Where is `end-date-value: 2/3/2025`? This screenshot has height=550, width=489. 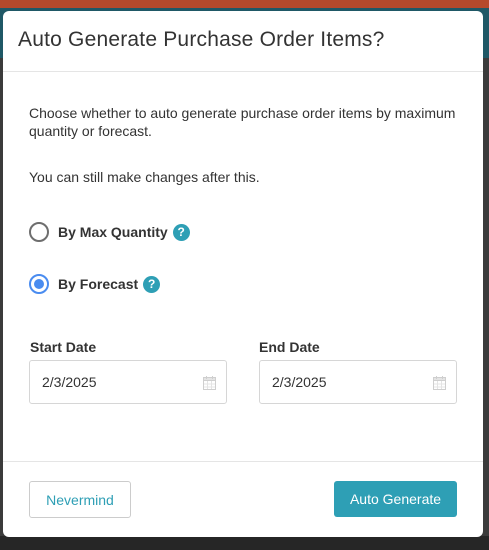
end-date-value: 2/3/2025 is located at coordinates (299, 382).